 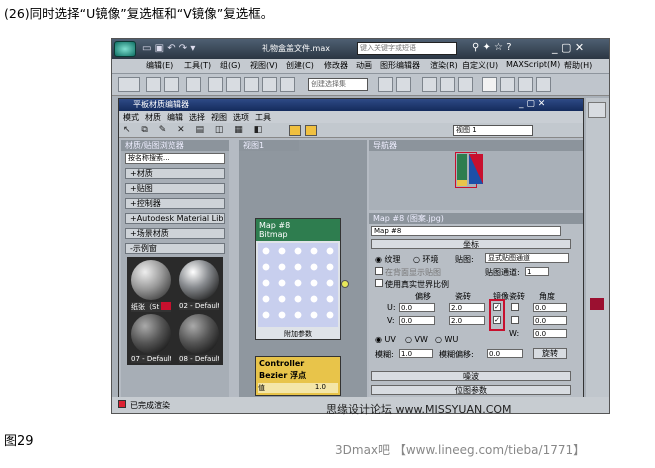 I want to click on editor-menu-item: 选择, so click(x=197, y=117).